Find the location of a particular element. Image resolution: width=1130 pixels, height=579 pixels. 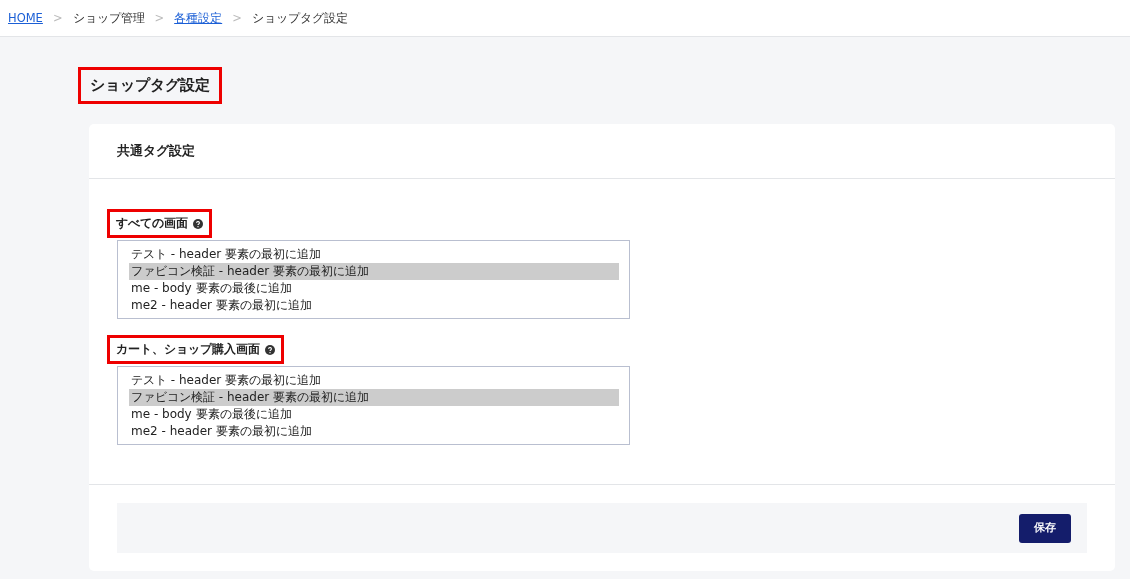

save-button: 保存 is located at coordinates (1045, 528).